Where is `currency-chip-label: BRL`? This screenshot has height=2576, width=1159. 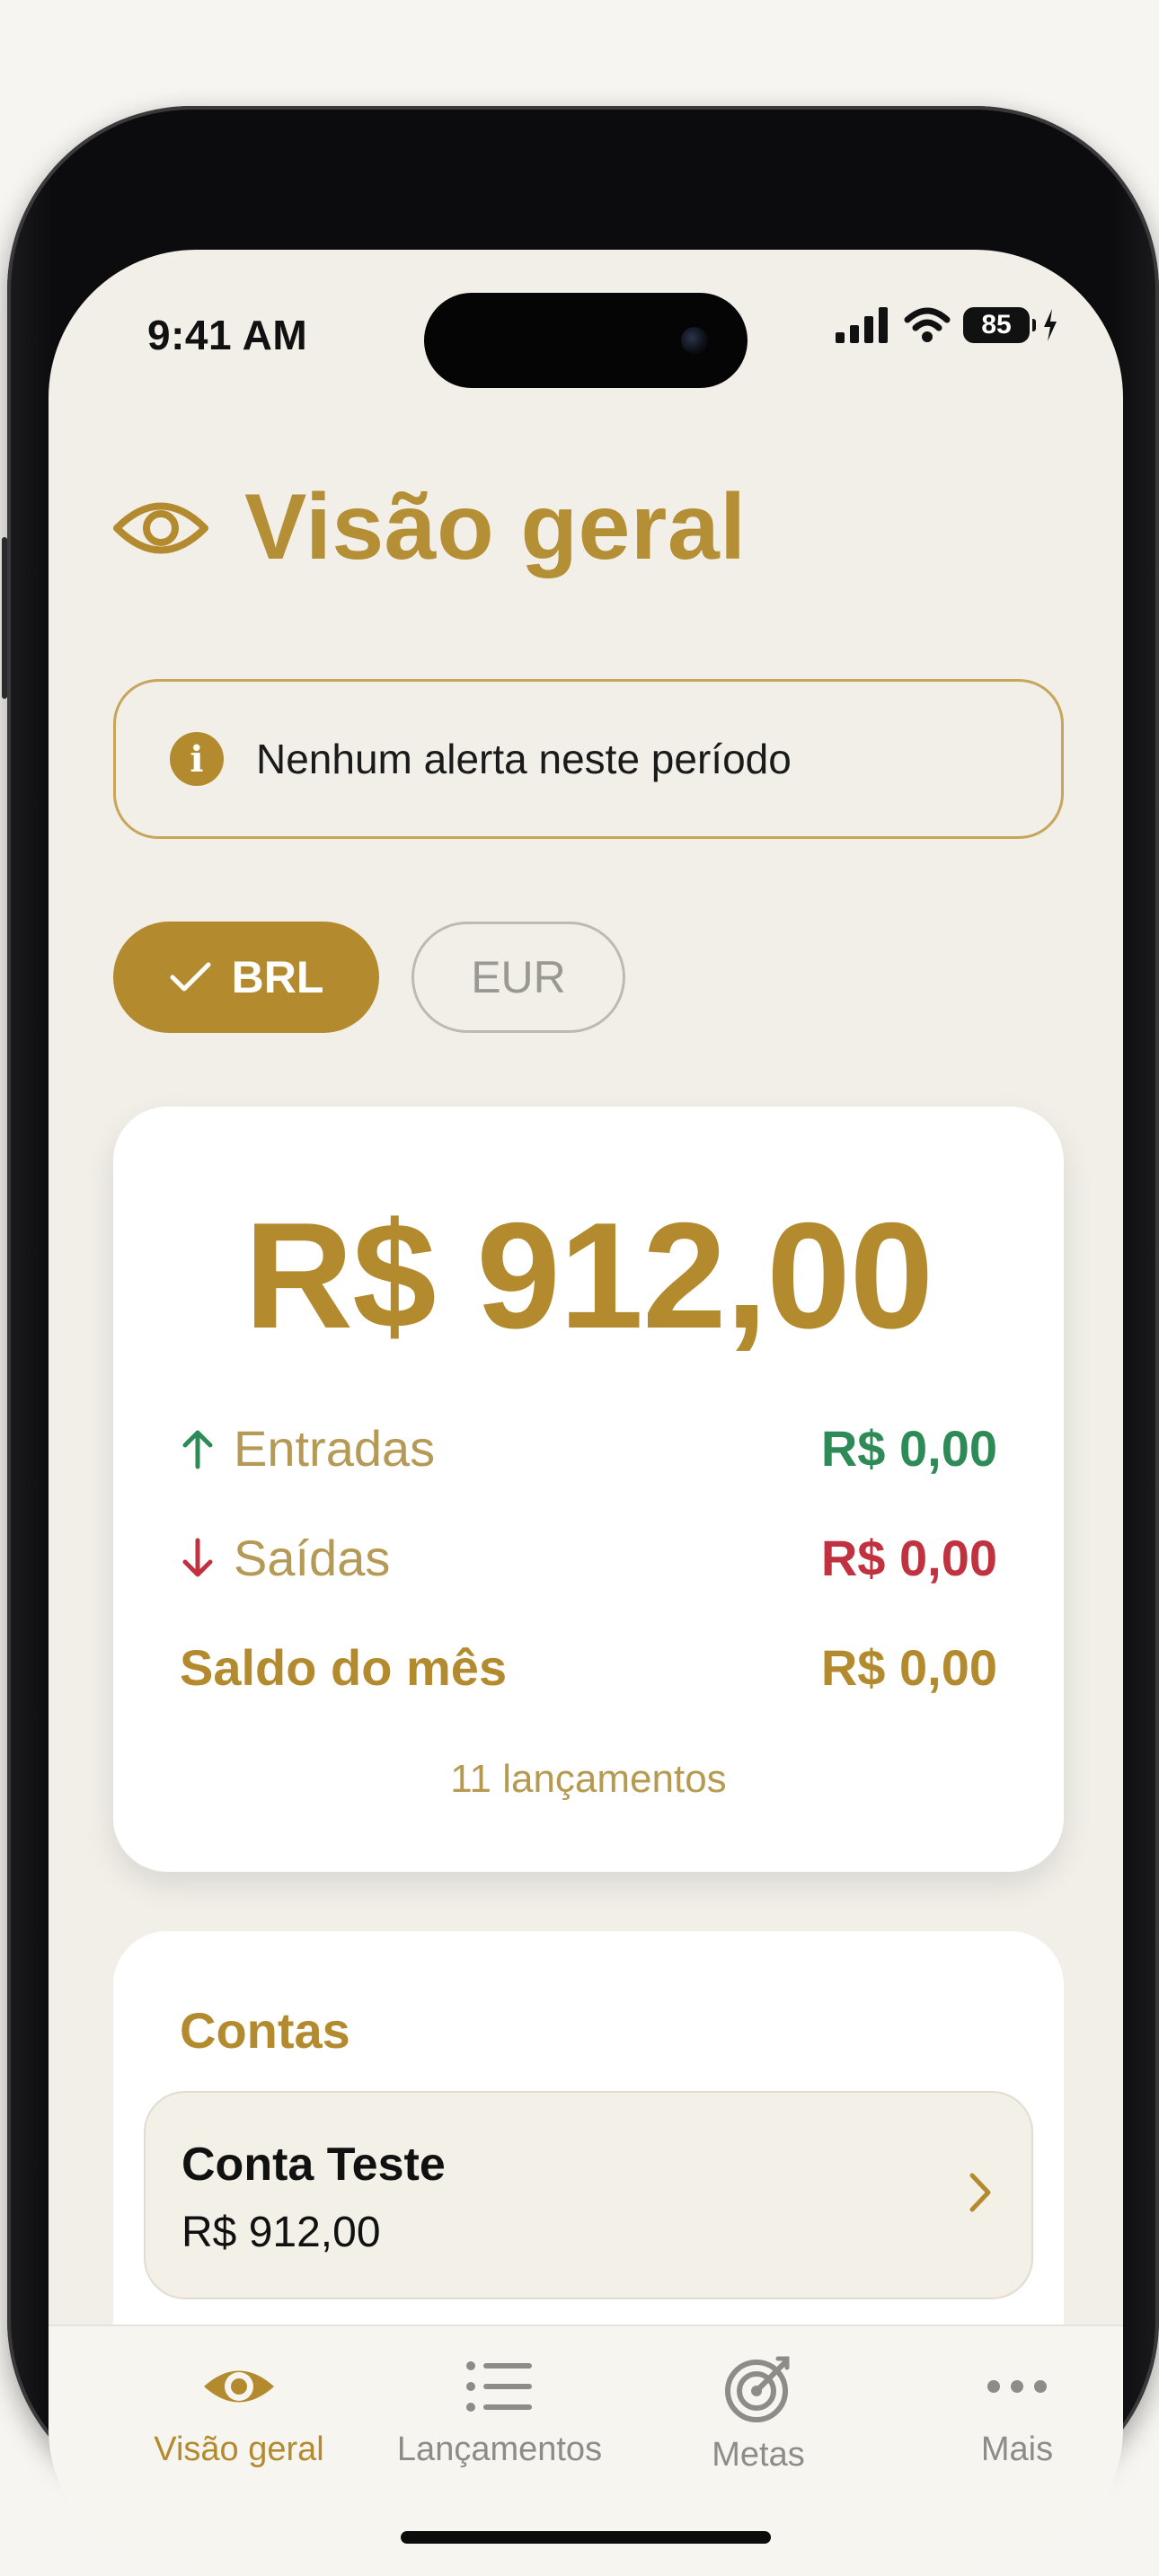 currency-chip-label: BRL is located at coordinates (277, 977).